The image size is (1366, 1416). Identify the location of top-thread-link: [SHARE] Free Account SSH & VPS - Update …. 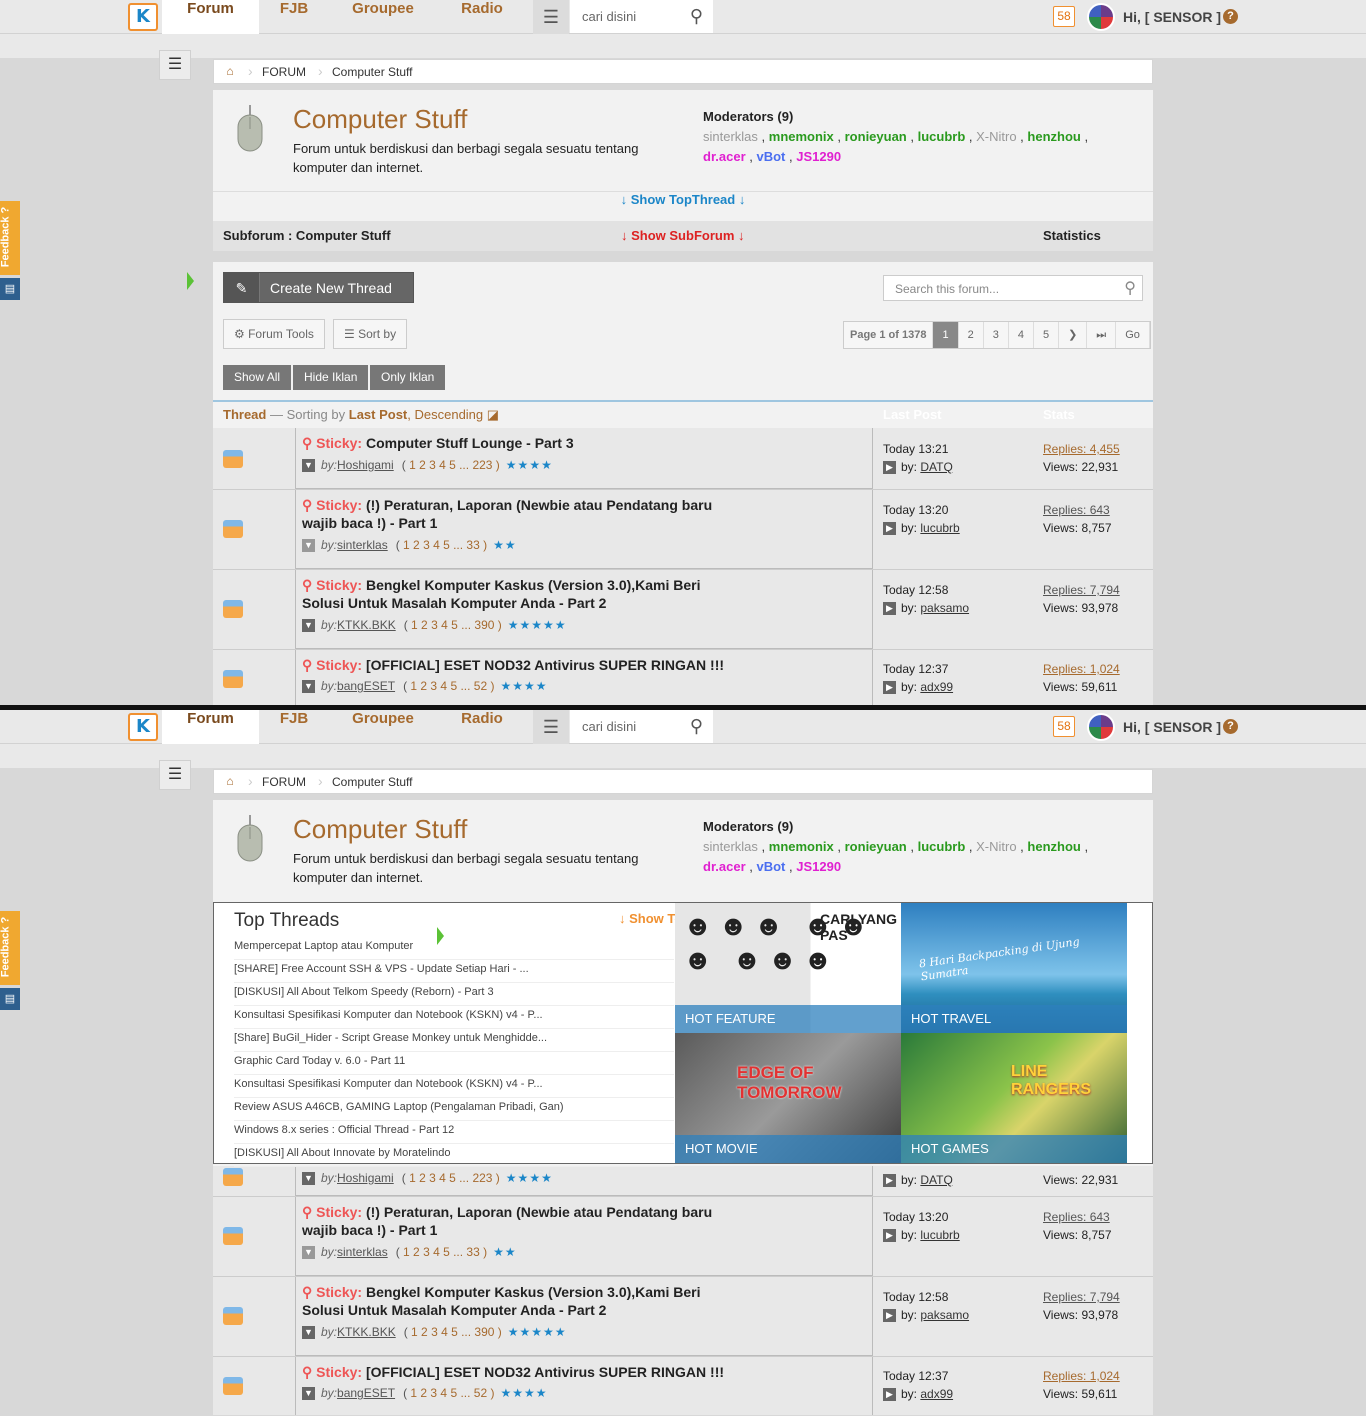
(454, 971).